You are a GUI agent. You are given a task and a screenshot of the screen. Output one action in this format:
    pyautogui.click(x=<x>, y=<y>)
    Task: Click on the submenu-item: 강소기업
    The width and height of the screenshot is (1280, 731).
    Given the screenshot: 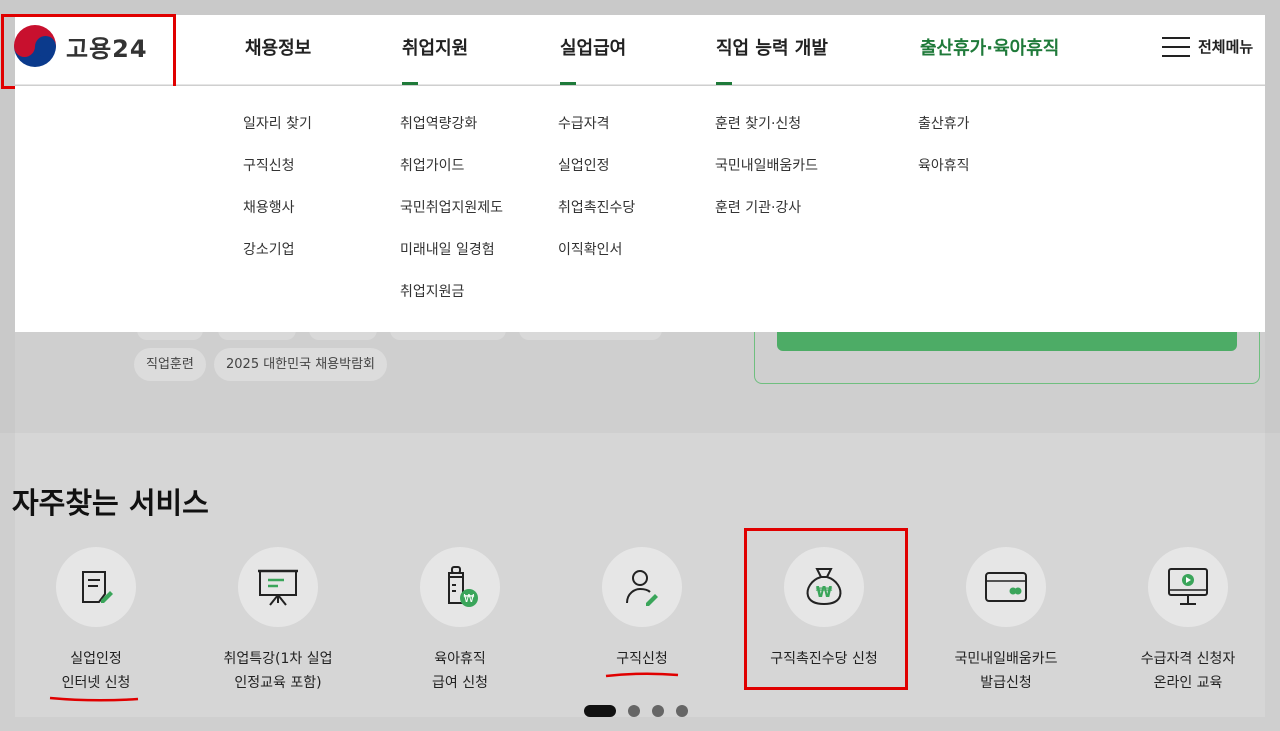 What is the action you would take?
    pyautogui.click(x=269, y=249)
    